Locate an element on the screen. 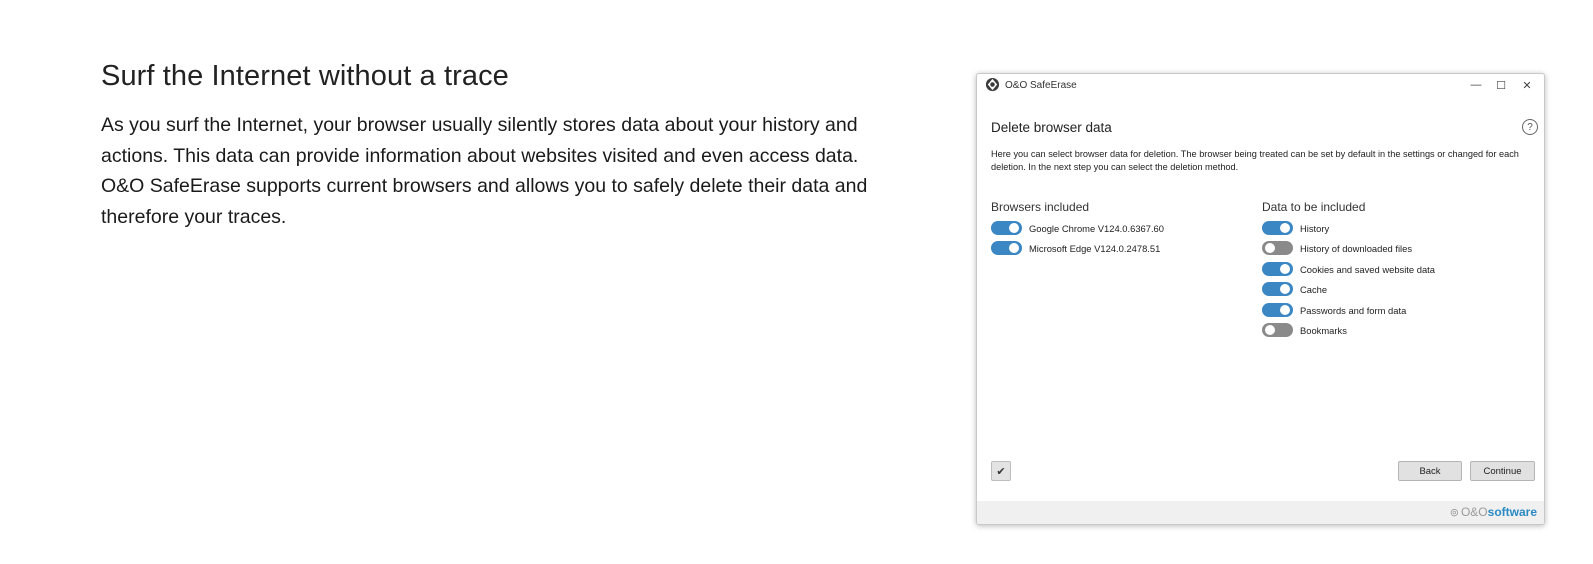 This screenshot has height=564, width=1593. browser-toggle-chrome: Google Chrome V124.0.6367.60 is located at coordinates (1077, 228).